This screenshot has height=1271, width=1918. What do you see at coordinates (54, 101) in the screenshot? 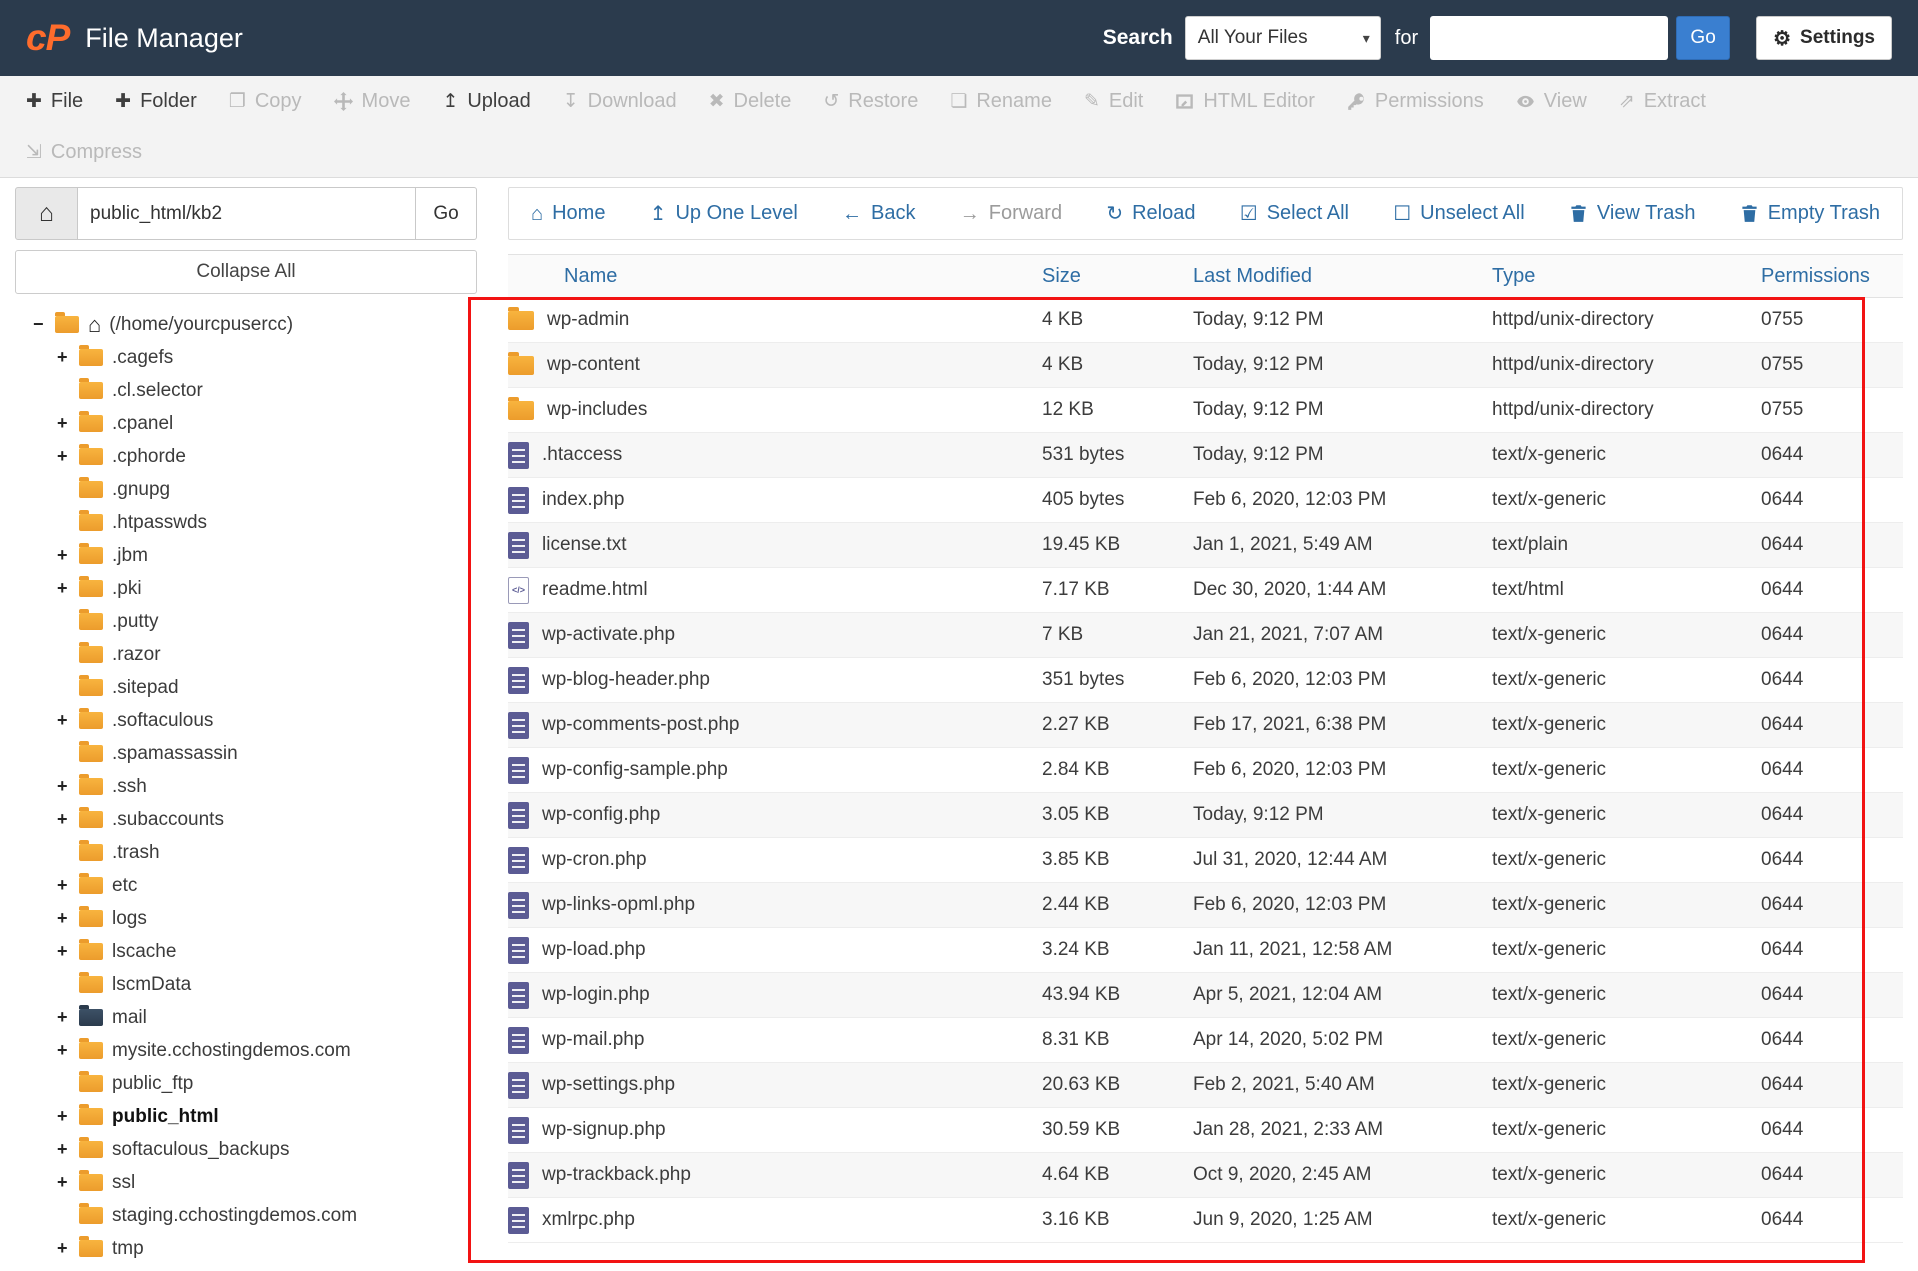
I see `file-button: ✚ File` at bounding box center [54, 101].